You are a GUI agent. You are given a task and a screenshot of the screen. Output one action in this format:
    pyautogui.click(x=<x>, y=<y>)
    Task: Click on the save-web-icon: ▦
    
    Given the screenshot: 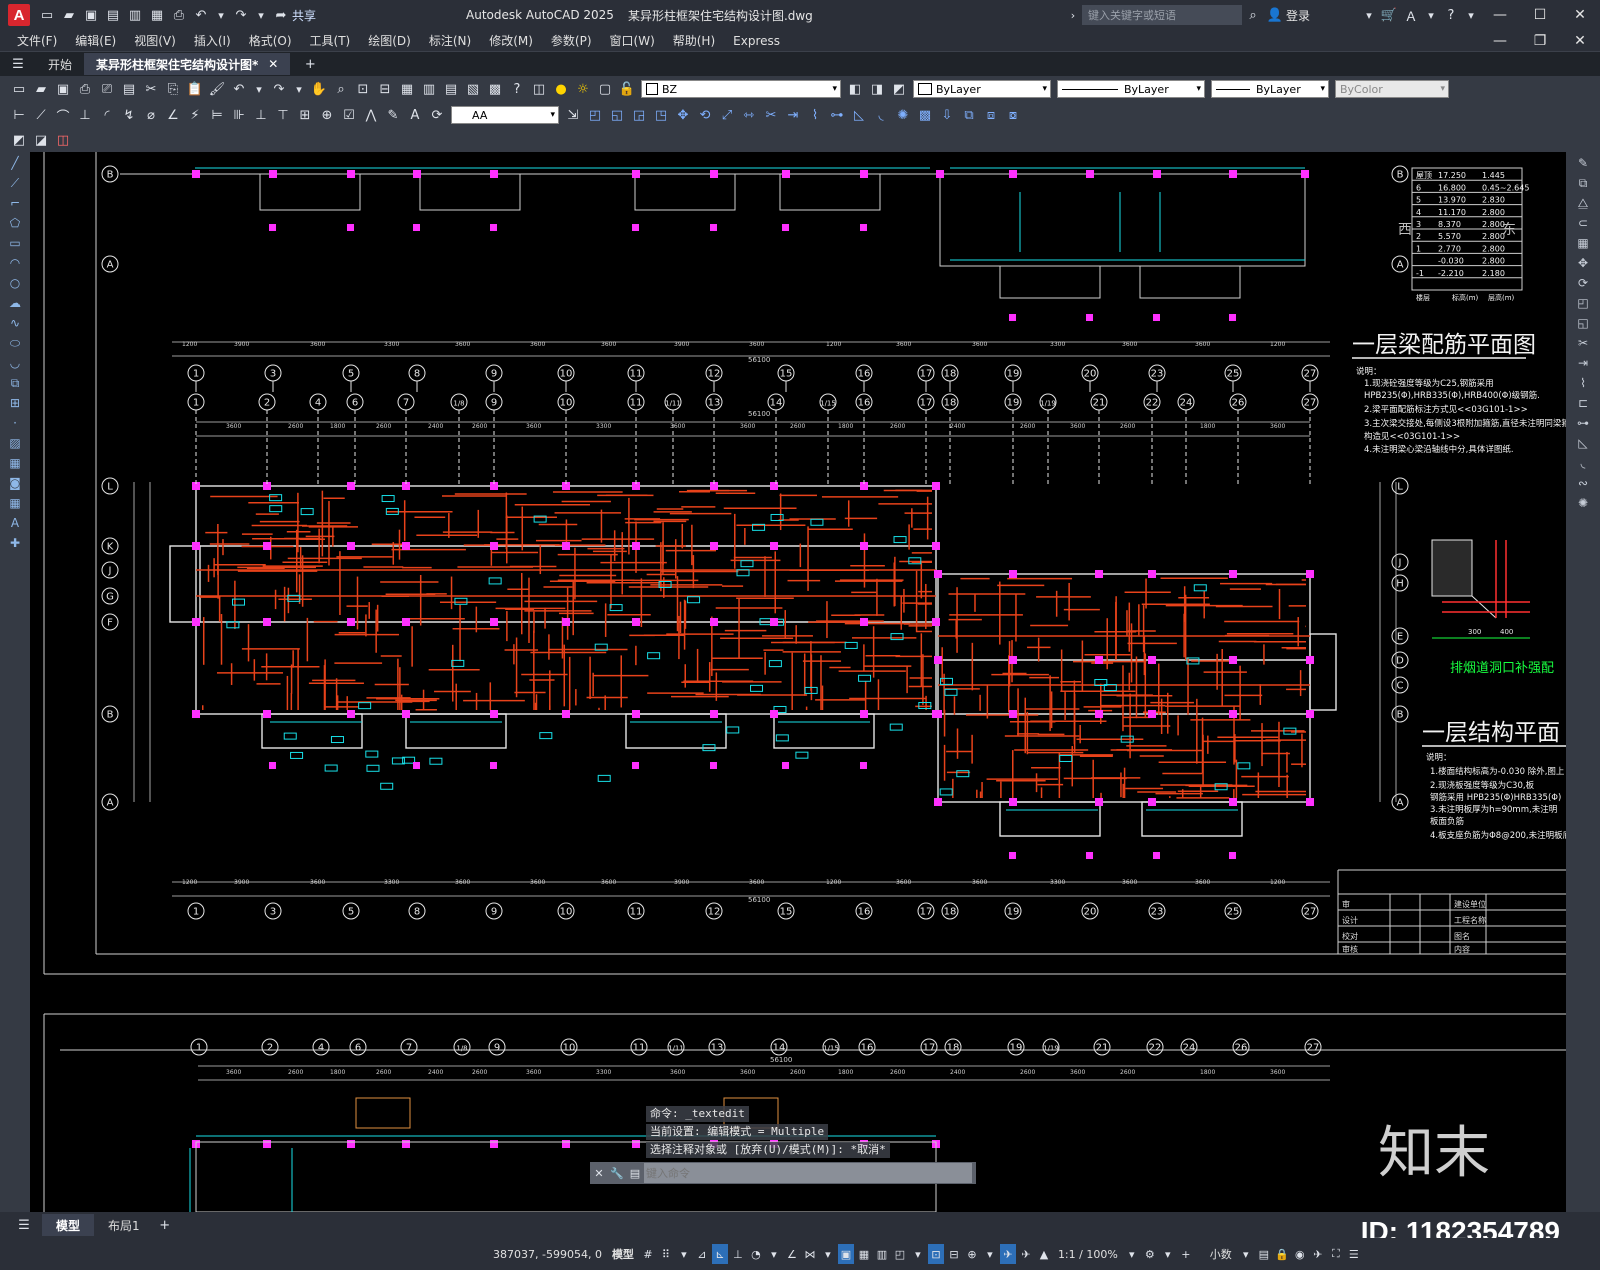 What is the action you would take?
    pyautogui.click(x=157, y=15)
    